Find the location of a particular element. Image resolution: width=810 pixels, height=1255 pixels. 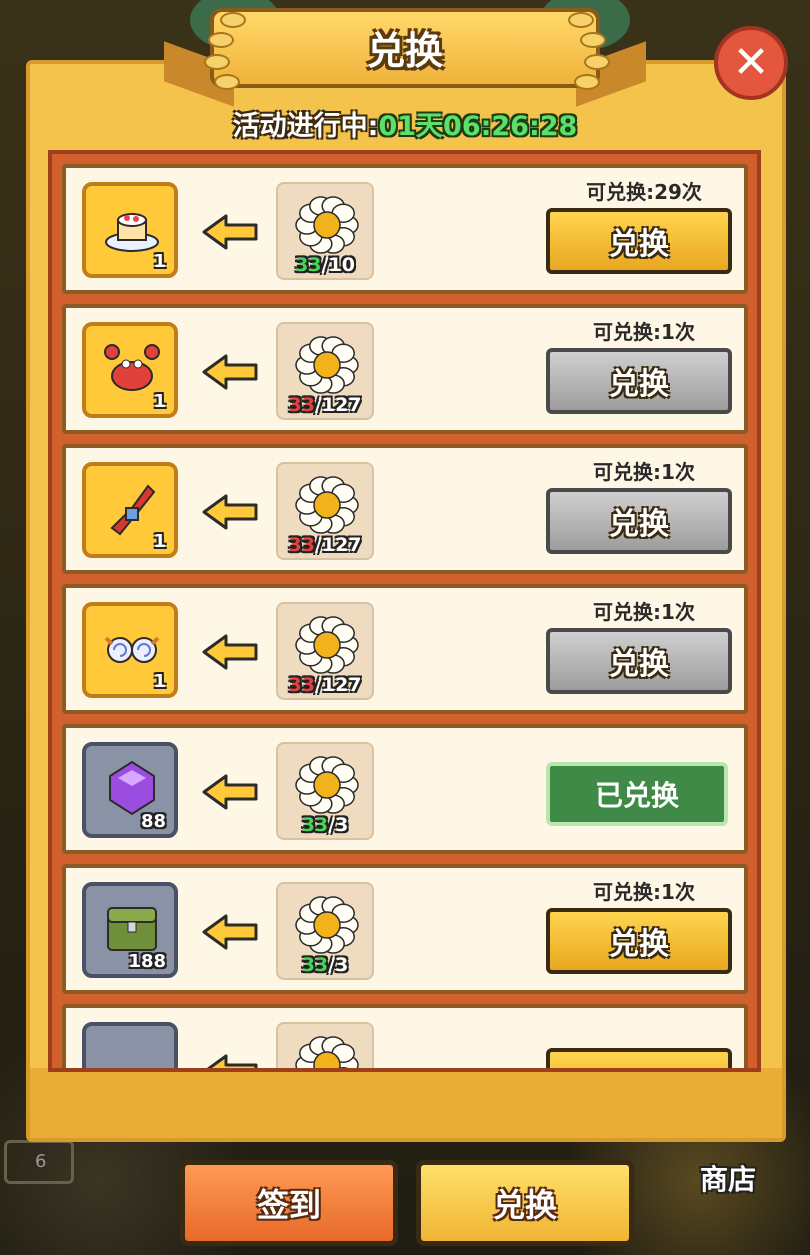

reward-slot: 188 is located at coordinates (130, 930).